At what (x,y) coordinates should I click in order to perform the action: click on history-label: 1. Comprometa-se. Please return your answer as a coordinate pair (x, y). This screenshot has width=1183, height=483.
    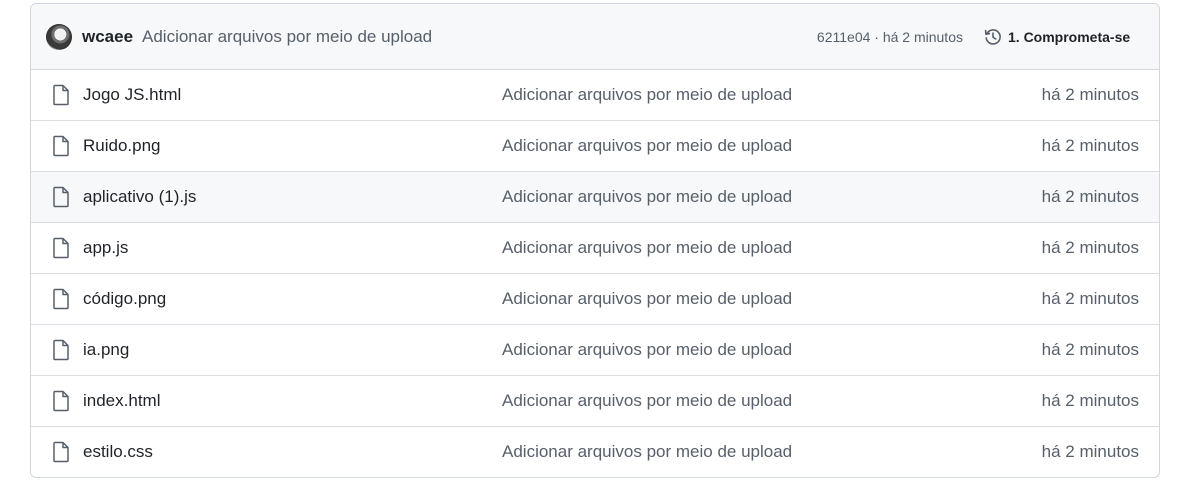
    Looking at the image, I should click on (1069, 37).